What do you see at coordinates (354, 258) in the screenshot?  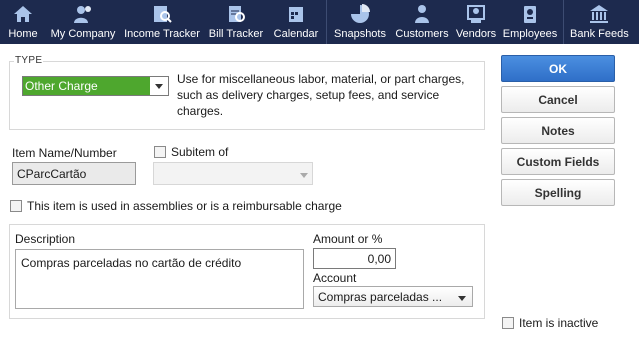 I see `amount-input: 0,00` at bounding box center [354, 258].